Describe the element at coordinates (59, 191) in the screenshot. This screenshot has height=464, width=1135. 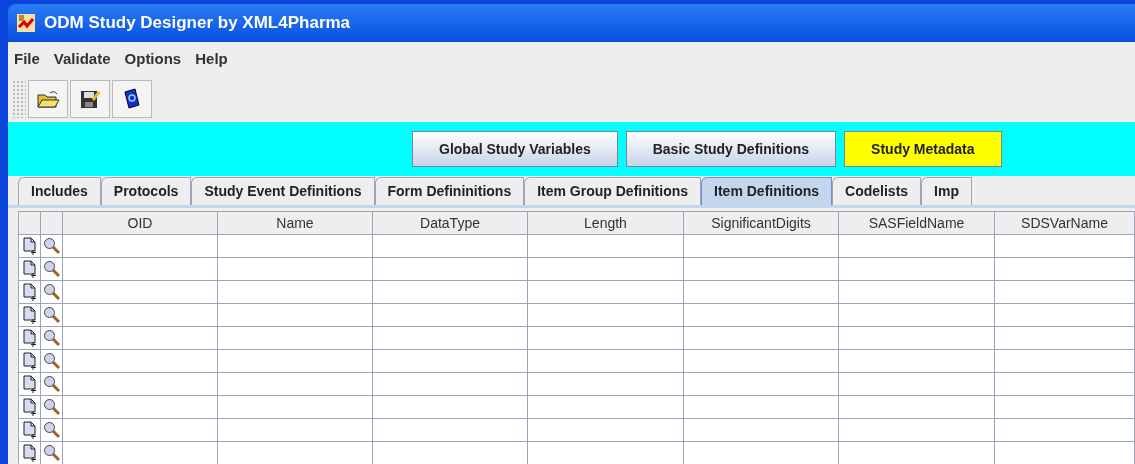
I see `tab: Includes` at that location.